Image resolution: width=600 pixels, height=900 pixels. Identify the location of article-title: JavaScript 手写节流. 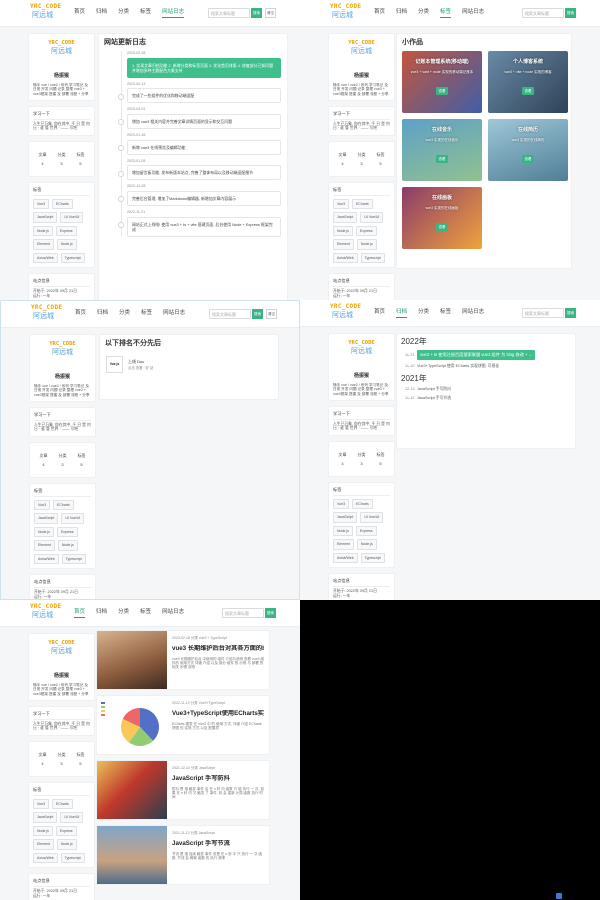
(218, 844).